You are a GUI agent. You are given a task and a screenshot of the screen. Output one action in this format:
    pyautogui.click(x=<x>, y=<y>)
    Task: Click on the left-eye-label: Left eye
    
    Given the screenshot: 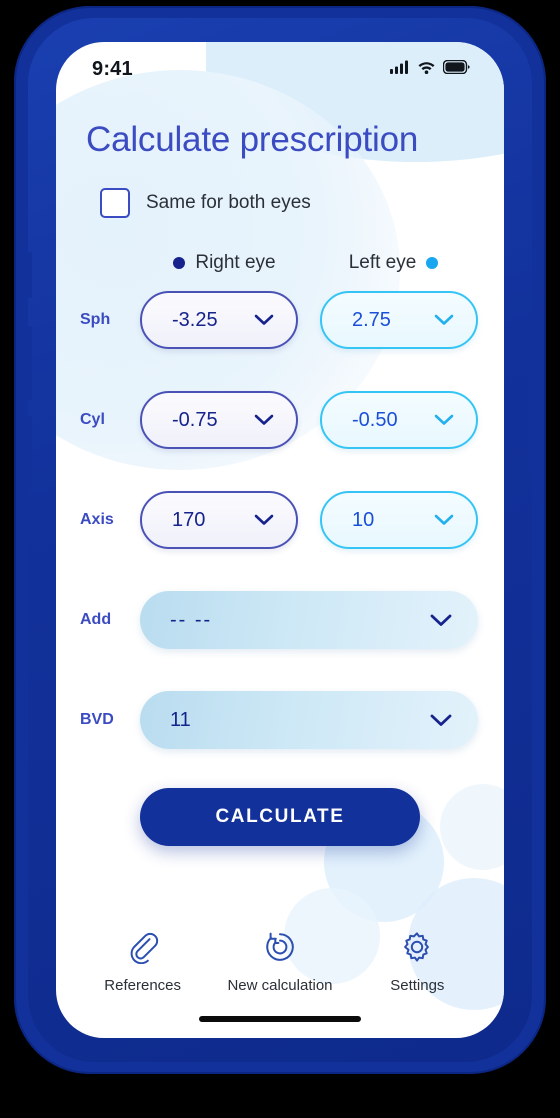 What is the action you would take?
    pyautogui.click(x=382, y=262)
    